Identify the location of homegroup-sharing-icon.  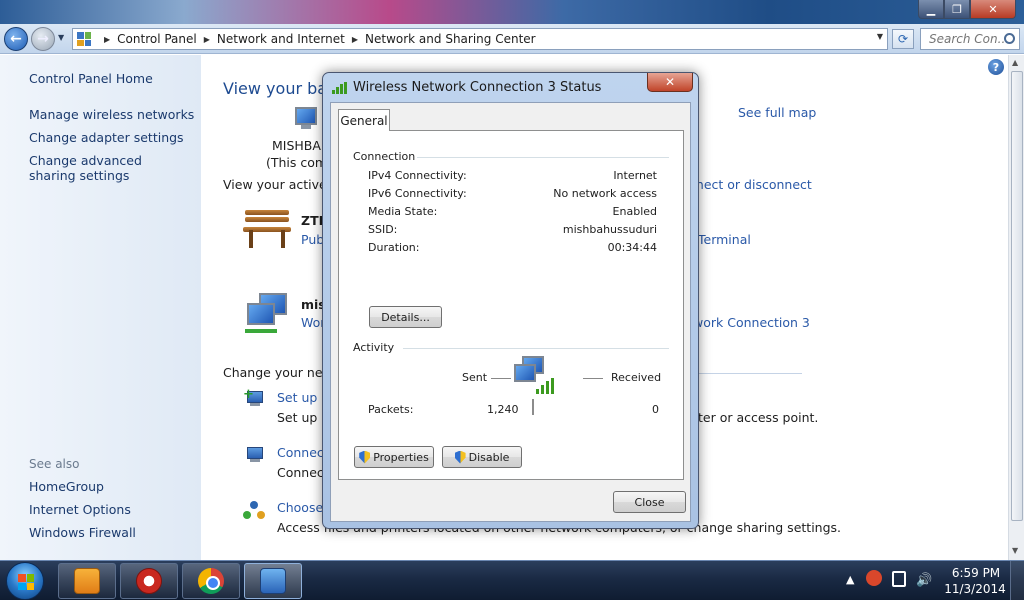
(254, 511).